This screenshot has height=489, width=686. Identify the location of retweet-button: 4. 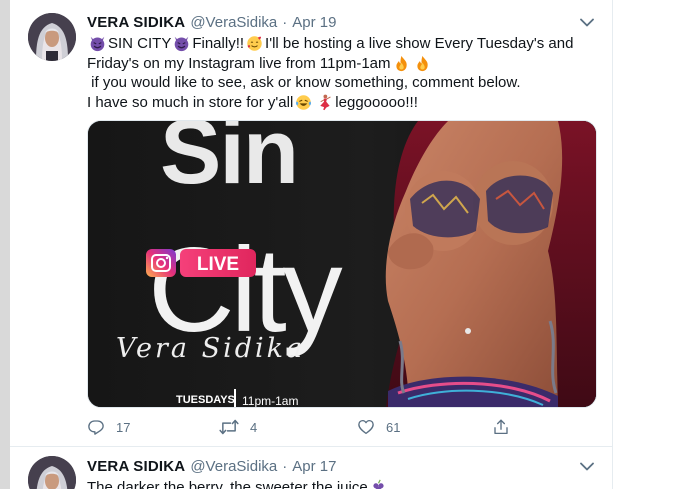
(238, 427).